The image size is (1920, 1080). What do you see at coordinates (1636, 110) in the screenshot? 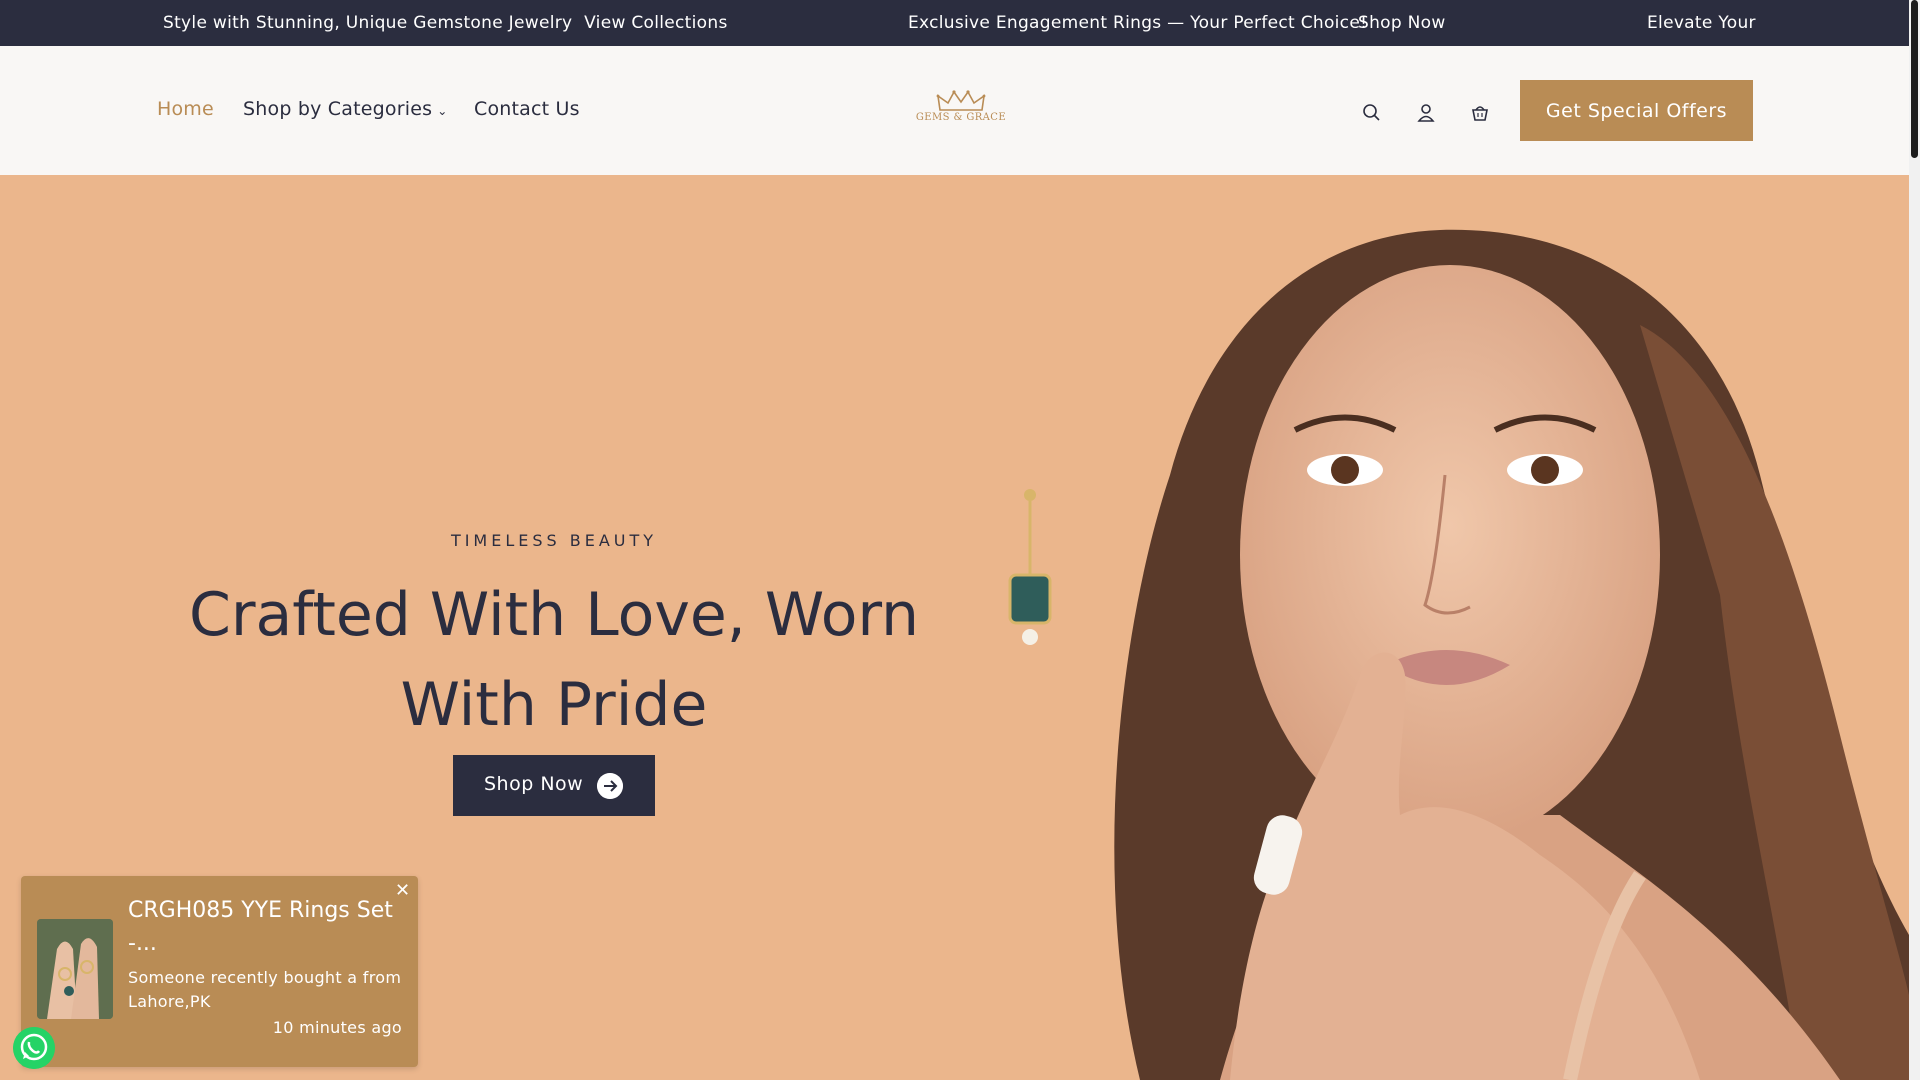
I see `get-special-offers-button: Get Special Offers` at bounding box center [1636, 110].